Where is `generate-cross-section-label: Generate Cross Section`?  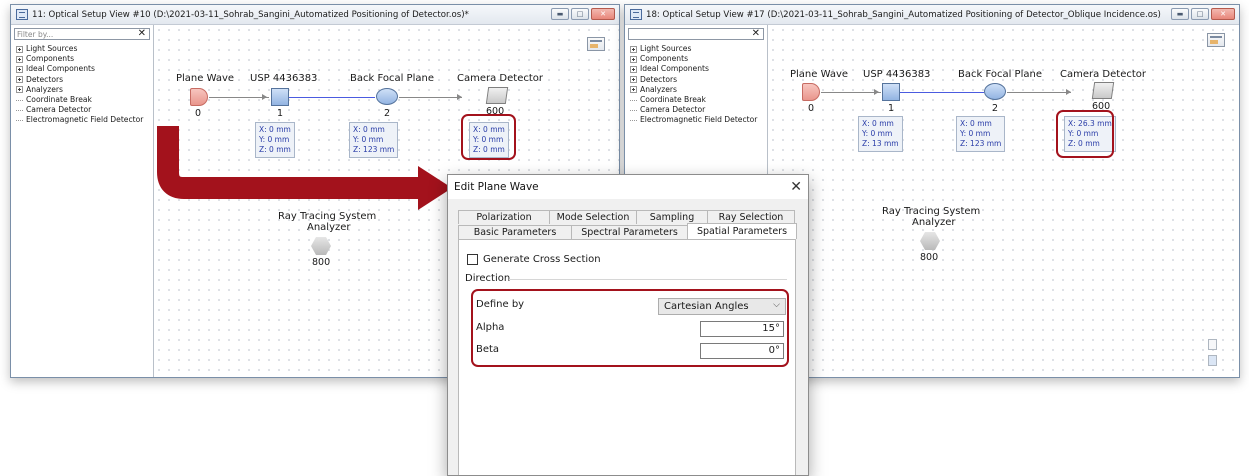 generate-cross-section-label: Generate Cross Section is located at coordinates (542, 259).